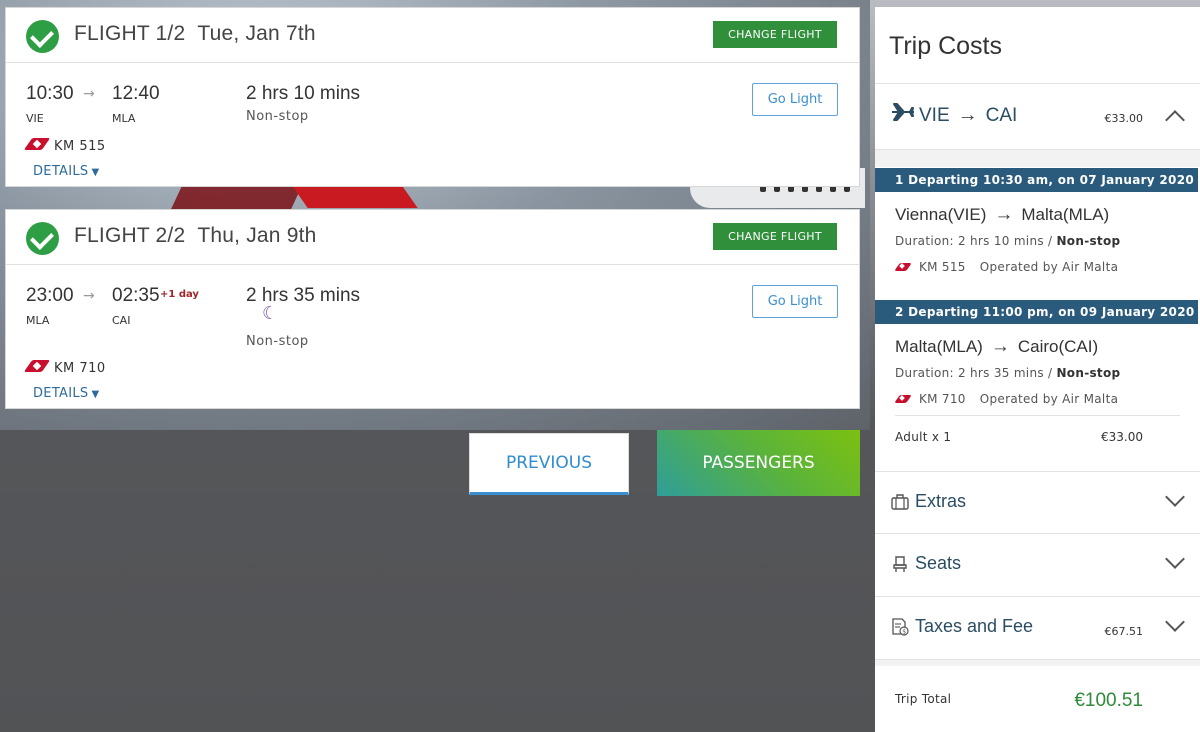 This screenshot has width=1200, height=732. I want to click on seat-icon, so click(900, 564).